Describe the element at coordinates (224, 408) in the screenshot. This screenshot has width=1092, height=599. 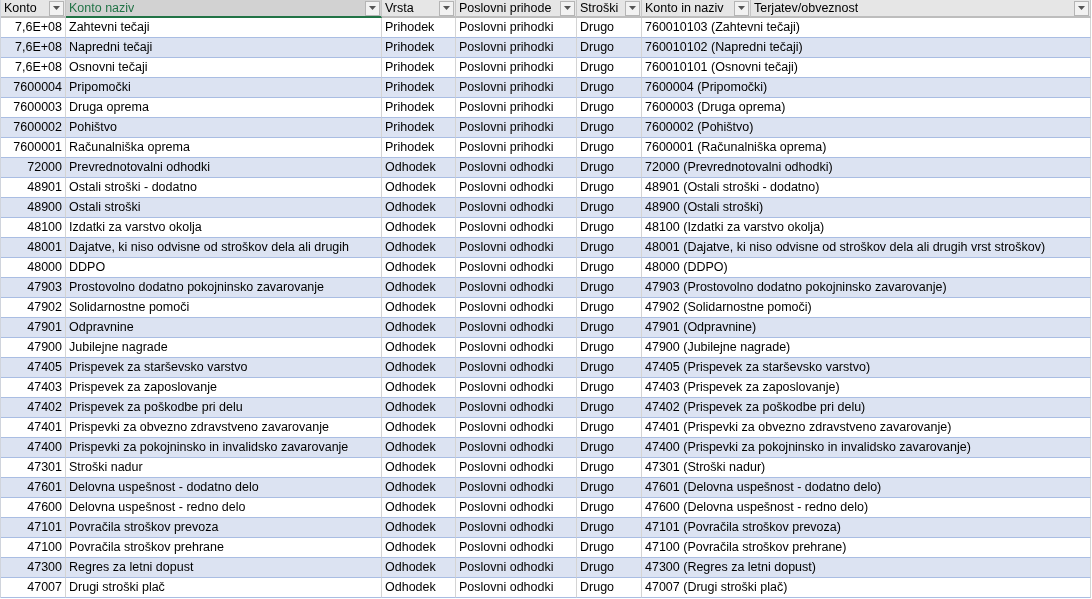
I see `table-cell: Prispevek za poškodbe pri delu` at that location.